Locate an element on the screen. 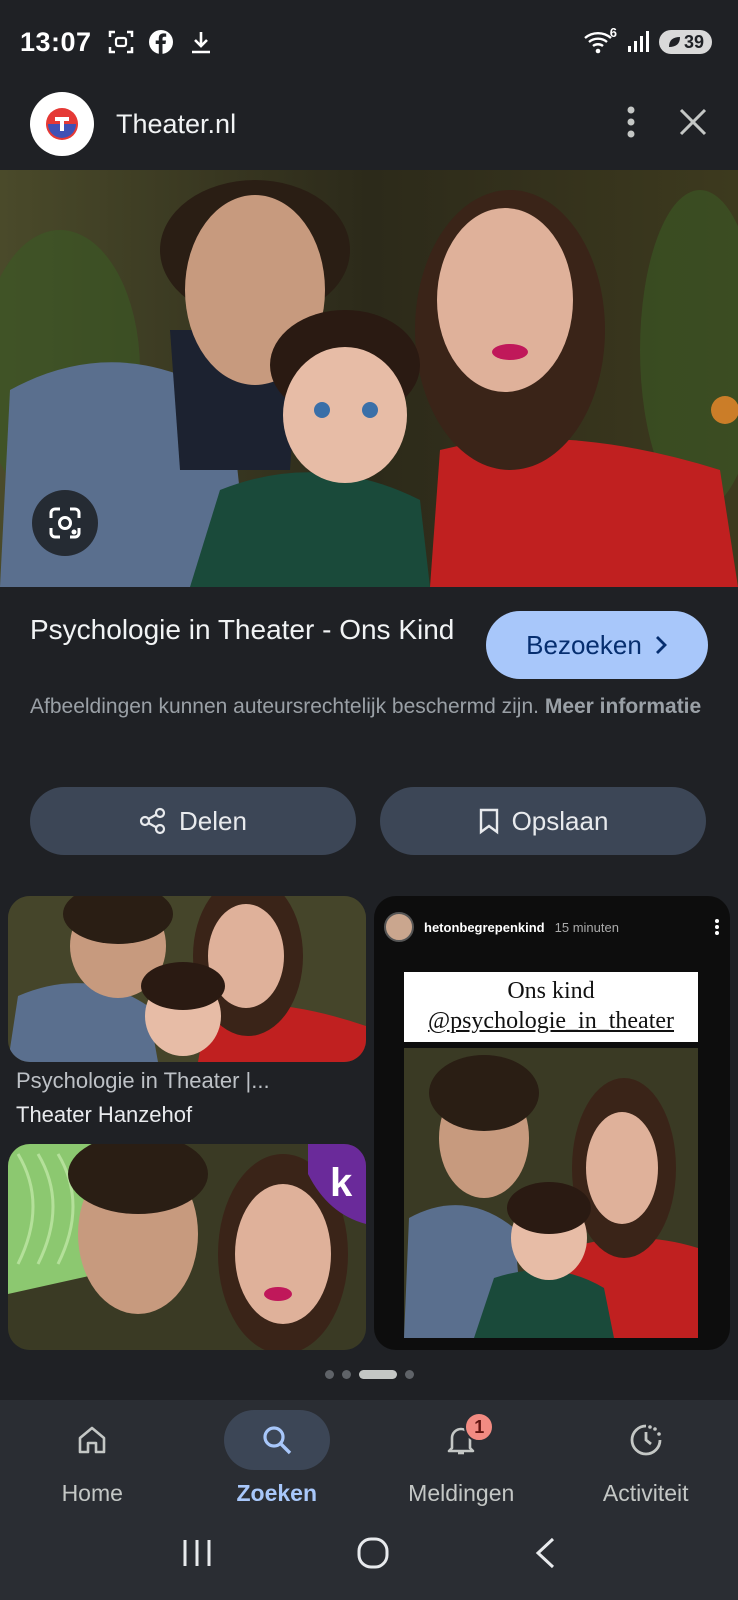 The height and width of the screenshot is (1600, 738). pager-dots is located at coordinates (369, 1374).